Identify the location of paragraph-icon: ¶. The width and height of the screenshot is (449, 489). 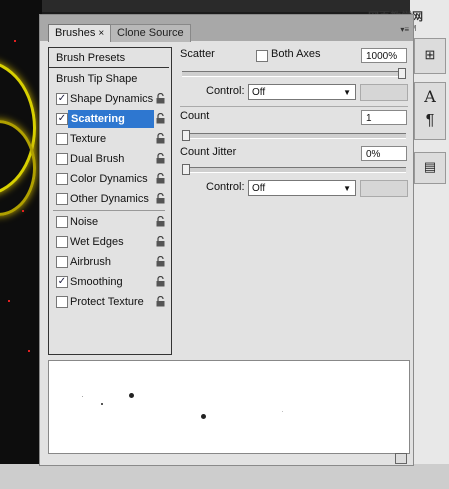
(430, 121).